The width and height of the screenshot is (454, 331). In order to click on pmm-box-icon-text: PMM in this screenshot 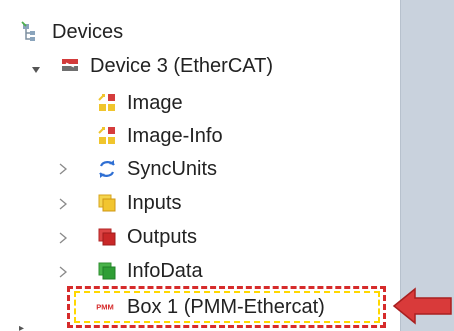, I will do `click(105, 307)`.